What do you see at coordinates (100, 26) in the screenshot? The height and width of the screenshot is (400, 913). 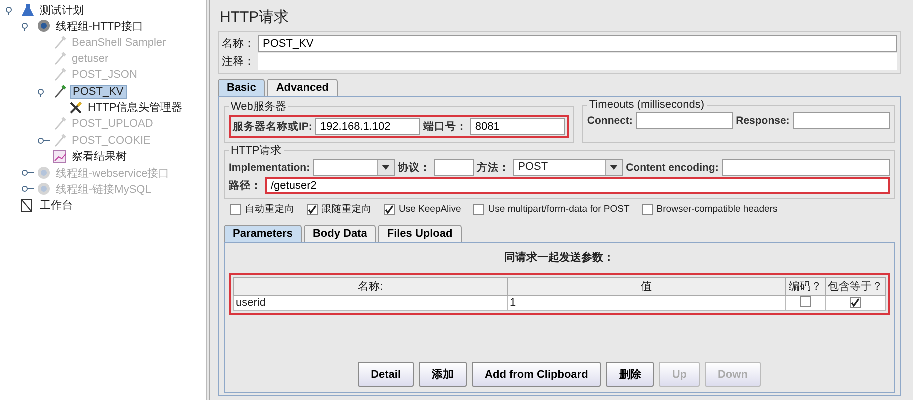 I see `tree-item: 线程组-HTTP接口` at bounding box center [100, 26].